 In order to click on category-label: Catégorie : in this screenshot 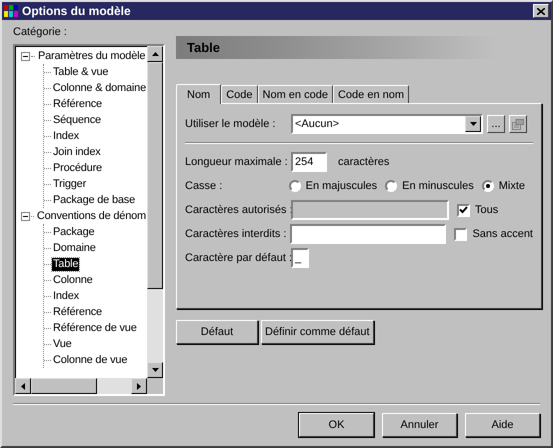, I will do `click(40, 33)`.